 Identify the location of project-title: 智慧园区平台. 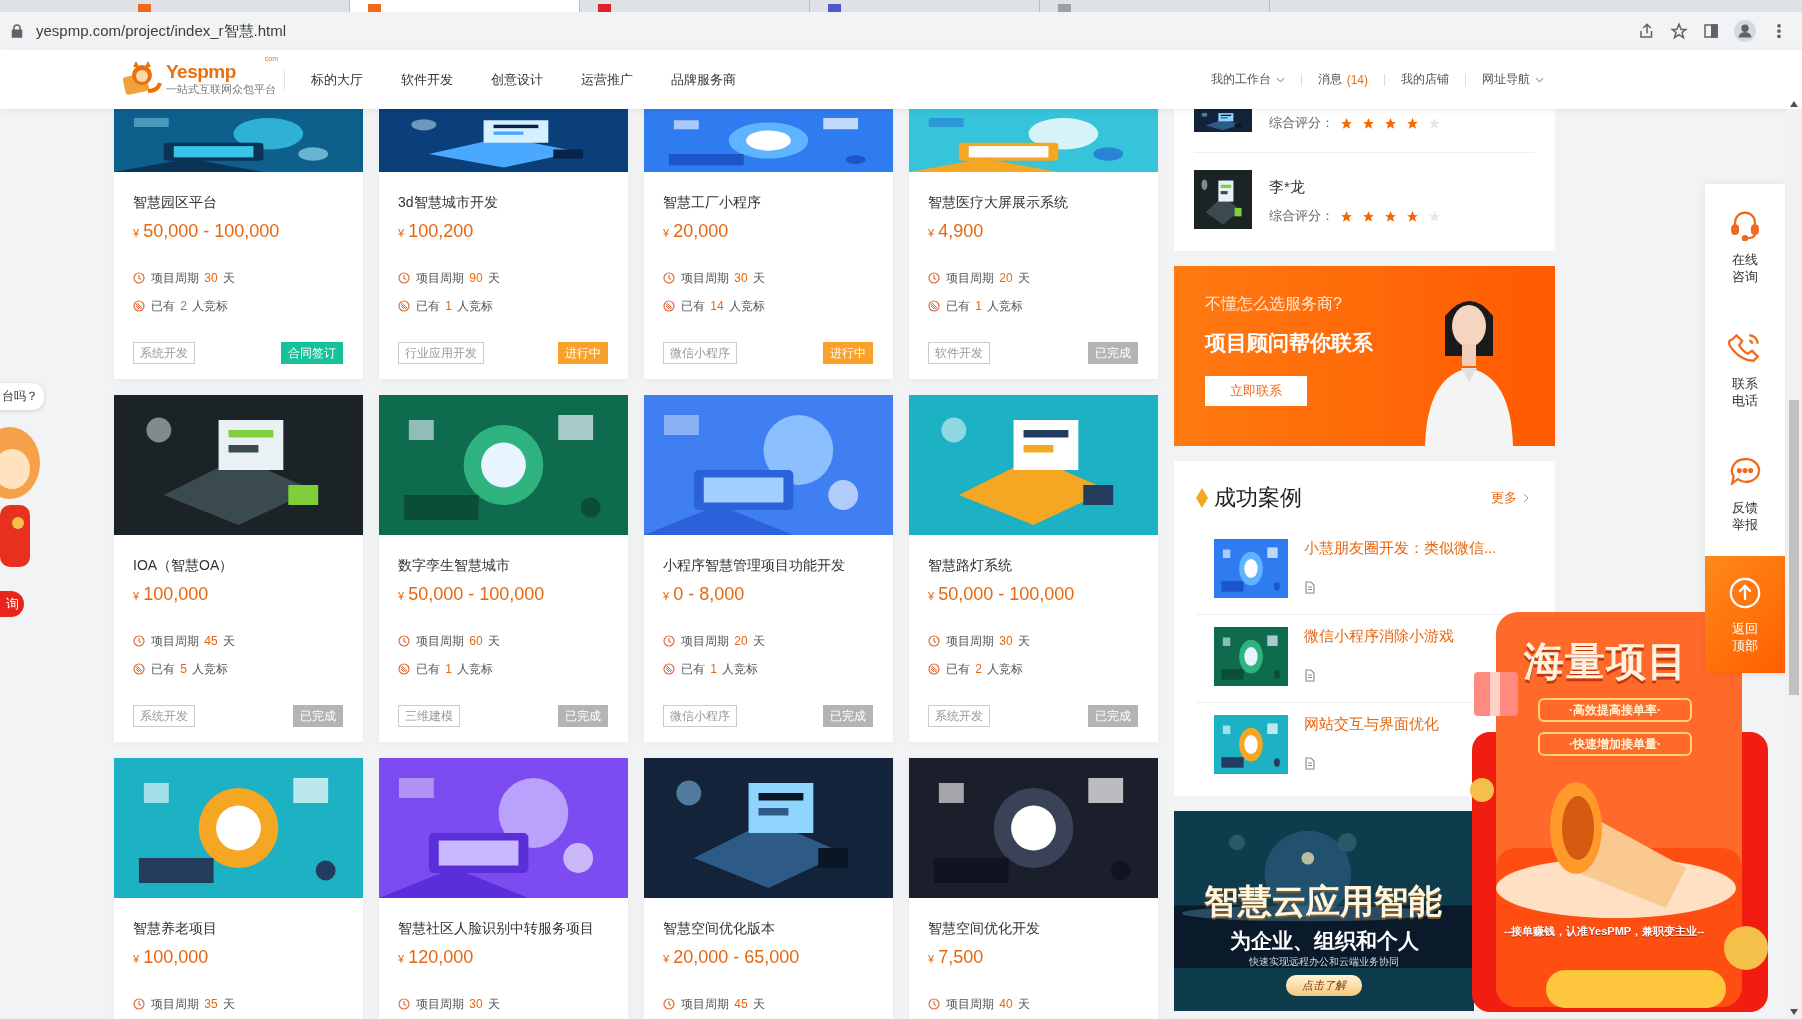
(238, 202).